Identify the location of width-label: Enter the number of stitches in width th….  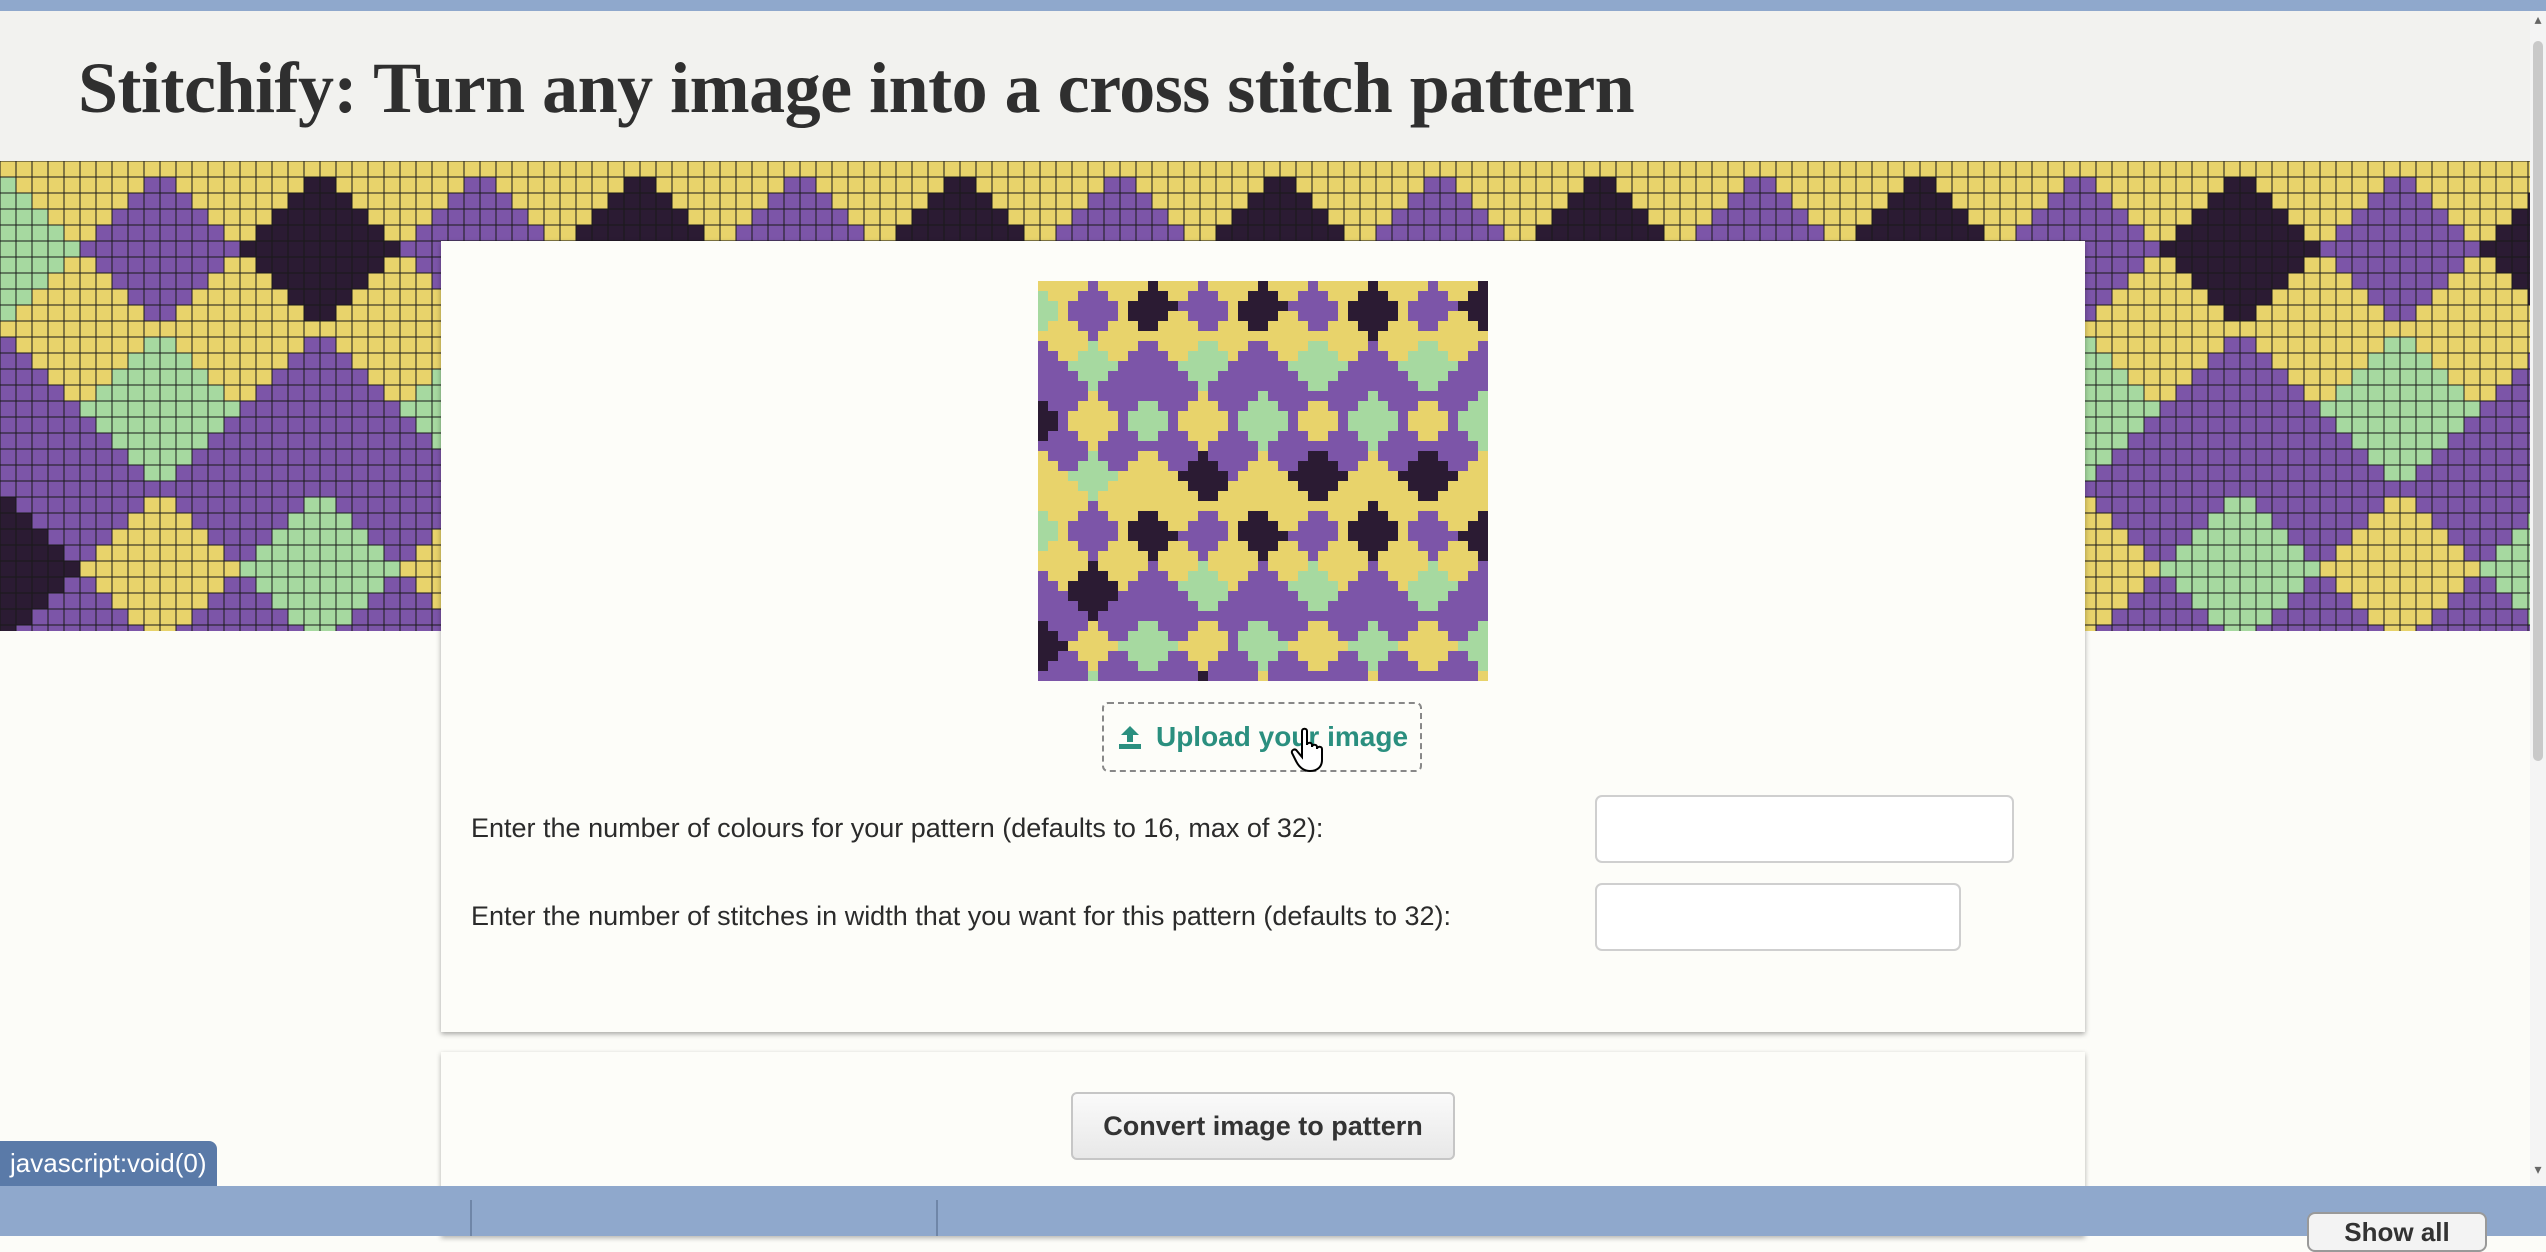
(961, 916).